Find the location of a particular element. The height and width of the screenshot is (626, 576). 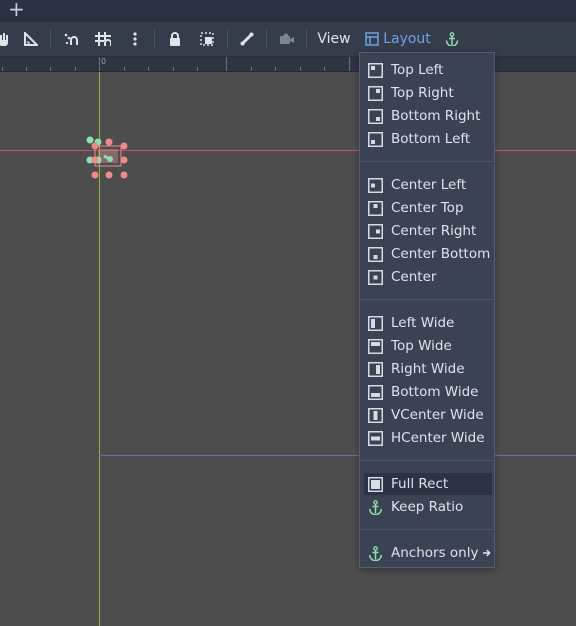

menu-item-bottom-left: Bottom Left is located at coordinates (428, 139).